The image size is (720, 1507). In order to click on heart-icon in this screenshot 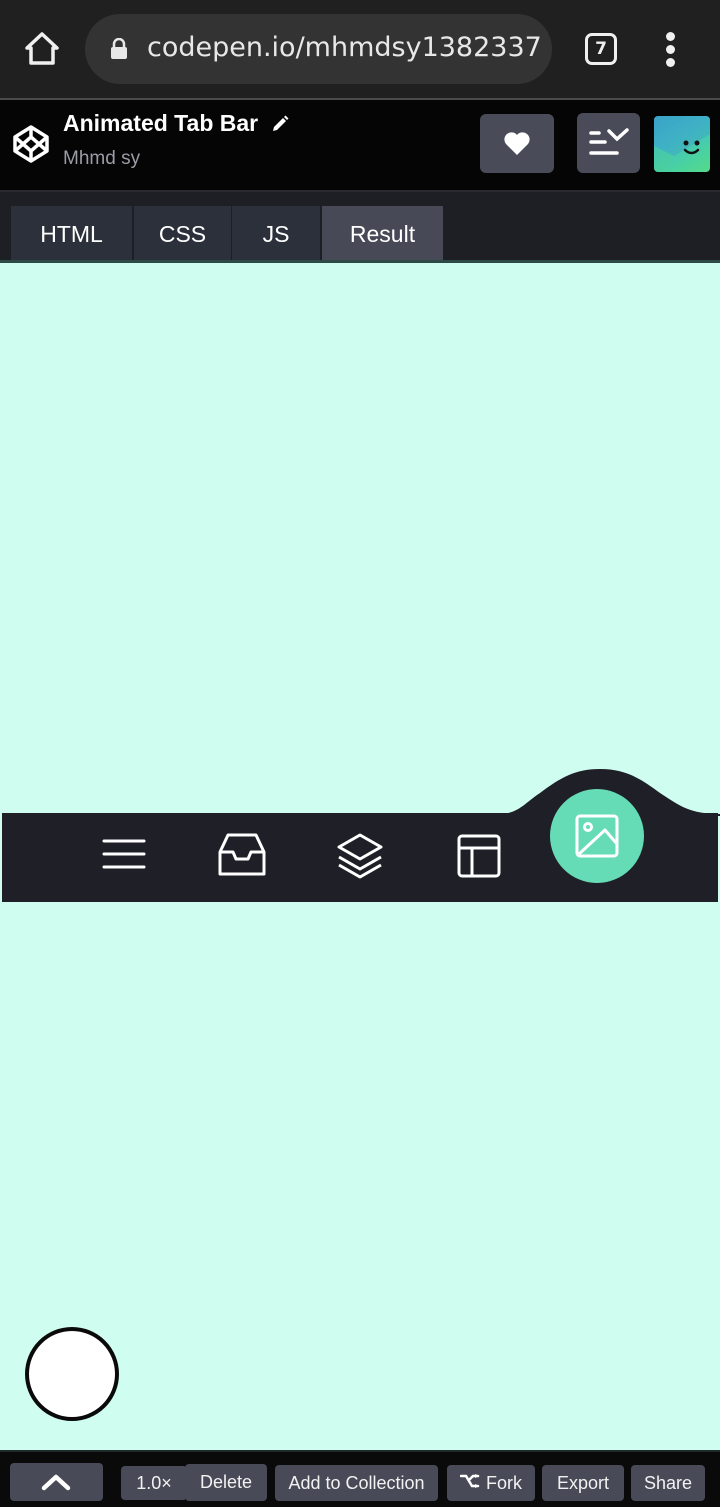, I will do `click(517, 143)`.